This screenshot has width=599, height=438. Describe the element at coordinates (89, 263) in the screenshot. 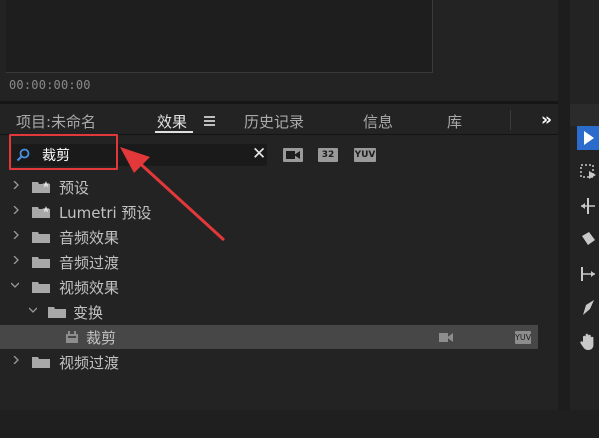

I see `tree-item-label: 音频过渡` at that location.